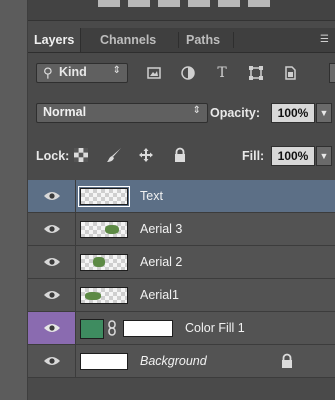 Image resolution: width=335 pixels, height=400 pixels. What do you see at coordinates (159, 295) in the screenshot?
I see `layer-name: Aerial1` at bounding box center [159, 295].